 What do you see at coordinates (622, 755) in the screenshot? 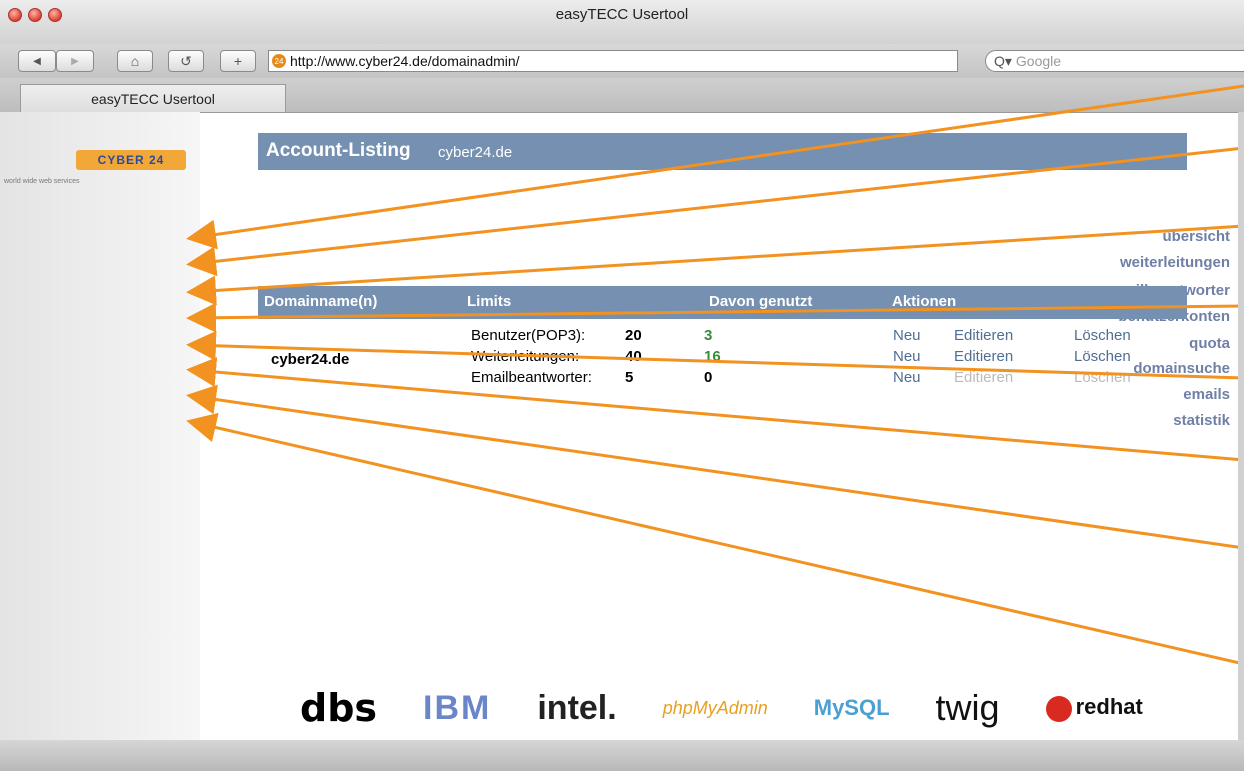
I see `status-bar` at bounding box center [622, 755].